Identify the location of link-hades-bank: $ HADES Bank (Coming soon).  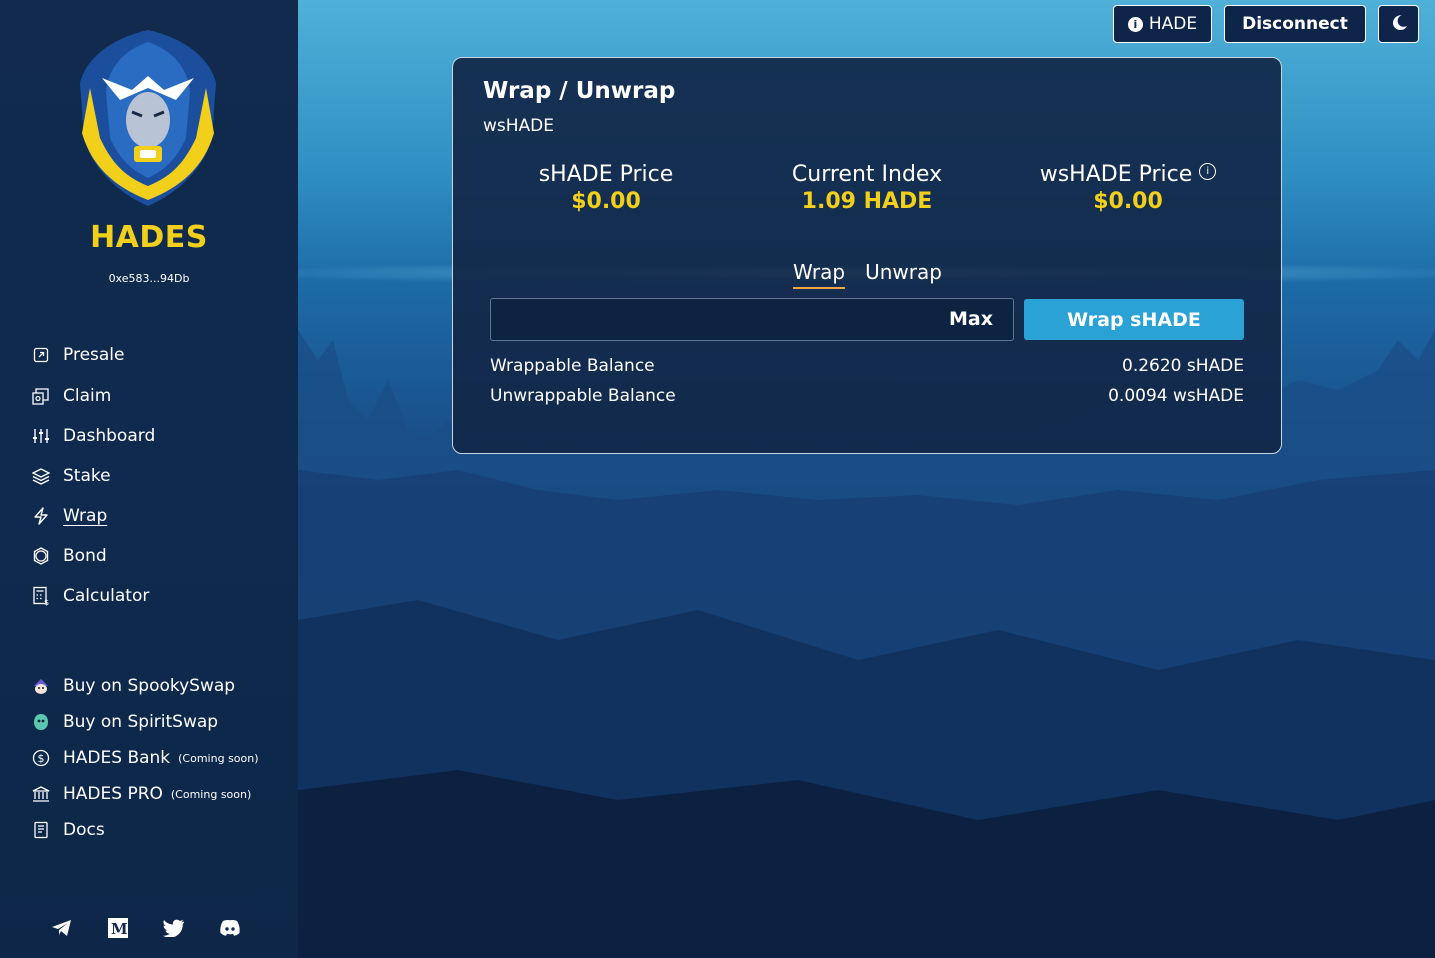
(144, 758).